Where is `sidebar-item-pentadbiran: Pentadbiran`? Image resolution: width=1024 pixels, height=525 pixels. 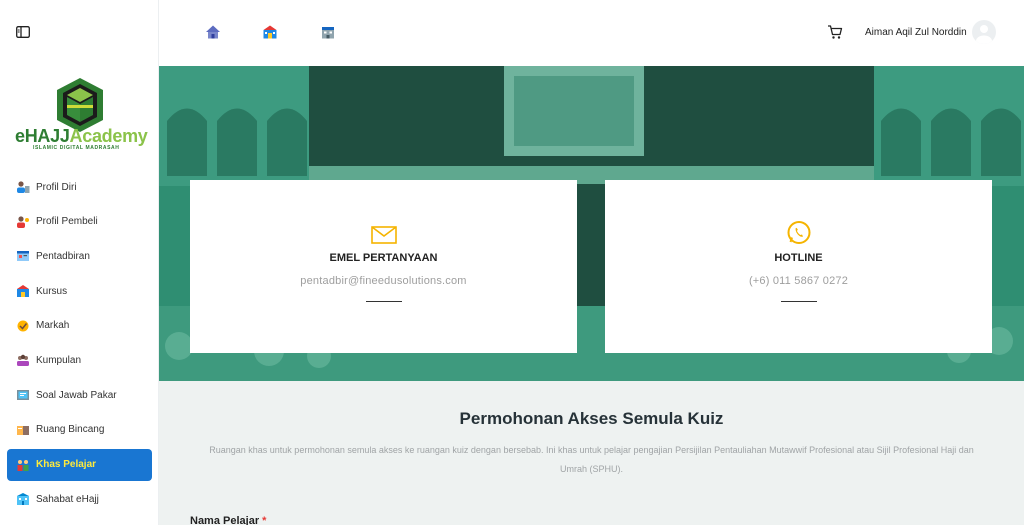
sidebar-item-pentadbiran: Pentadbiran is located at coordinates (79, 256).